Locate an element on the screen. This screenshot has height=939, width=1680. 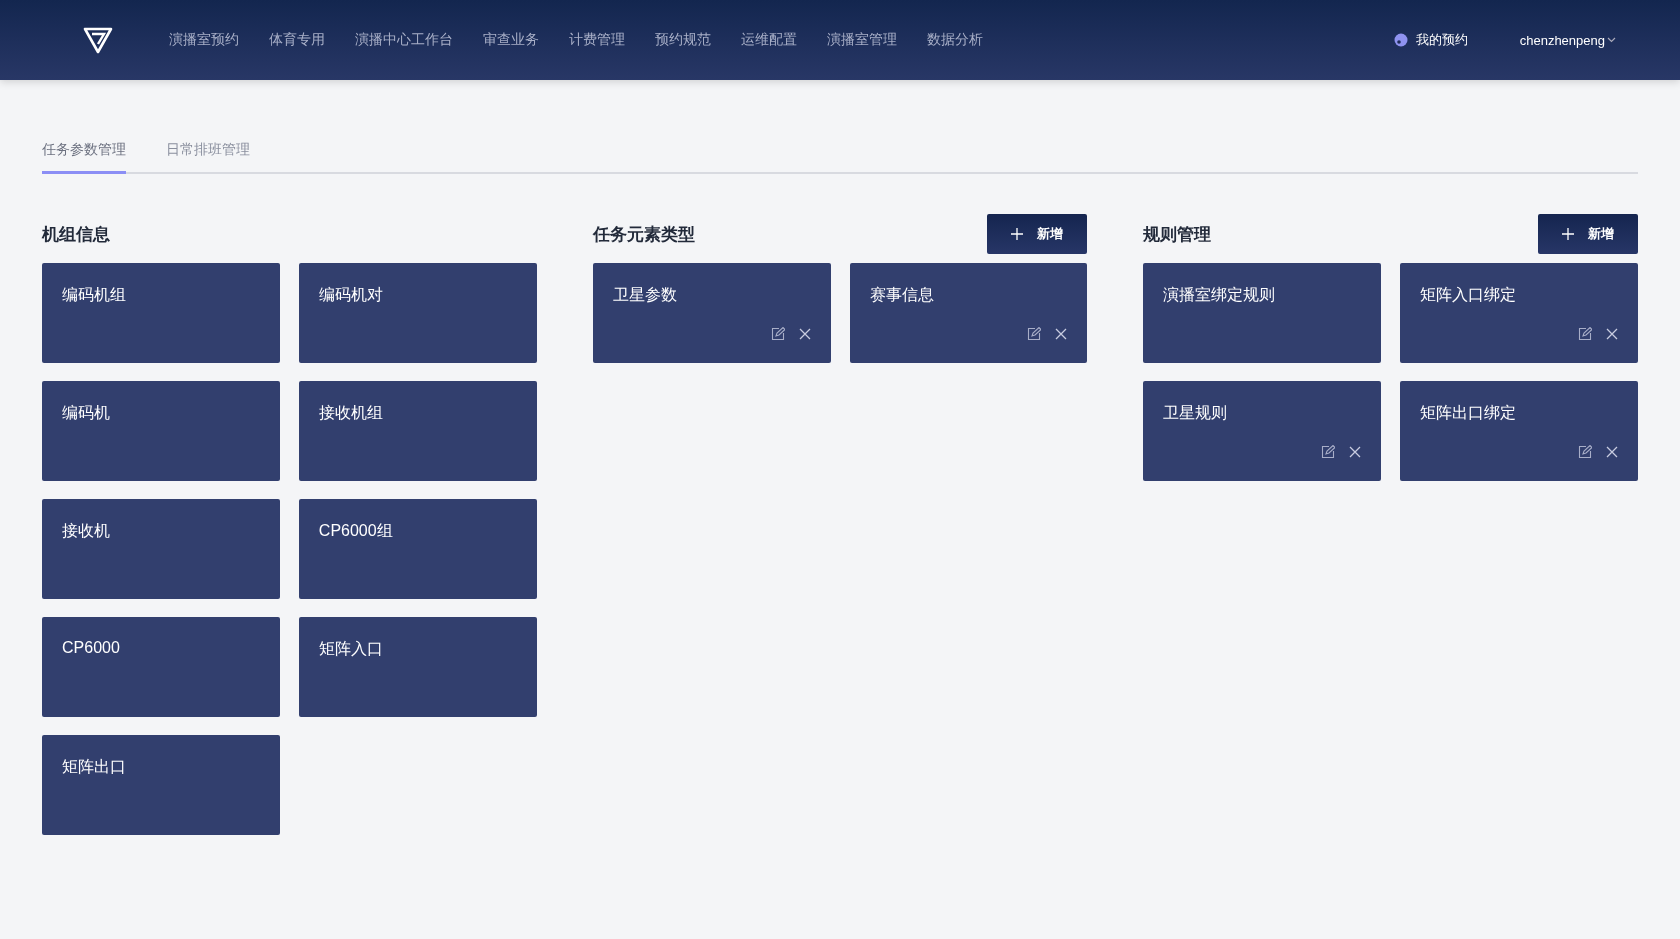
item-card: 编码机组 is located at coordinates (161, 313).